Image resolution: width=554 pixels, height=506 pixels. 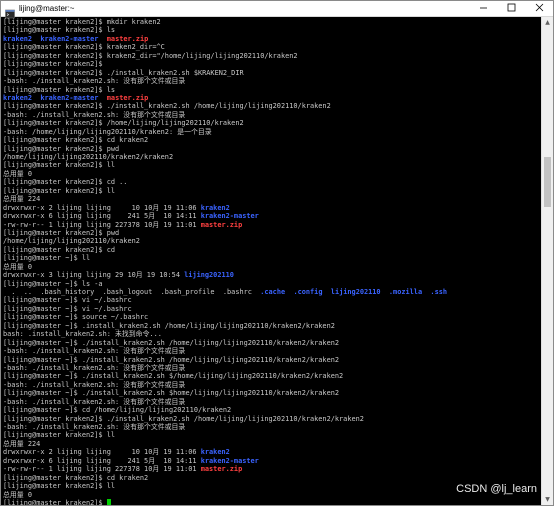 I want to click on scroll-thumb, so click(x=547, y=182).